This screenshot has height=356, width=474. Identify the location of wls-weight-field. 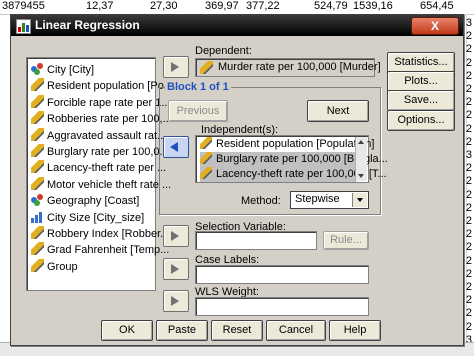
(282, 306).